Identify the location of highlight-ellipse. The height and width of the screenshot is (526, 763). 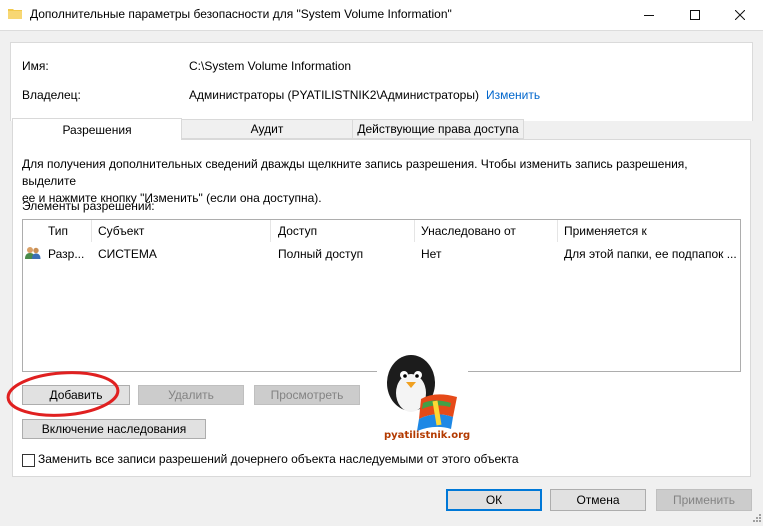
(63, 394).